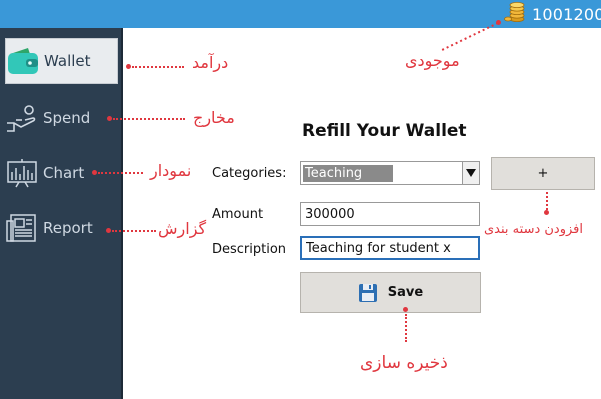 Image resolution: width=601 pixels, height=399 pixels. Describe the element at coordinates (249, 249) in the screenshot. I see `description-label: Description` at that location.